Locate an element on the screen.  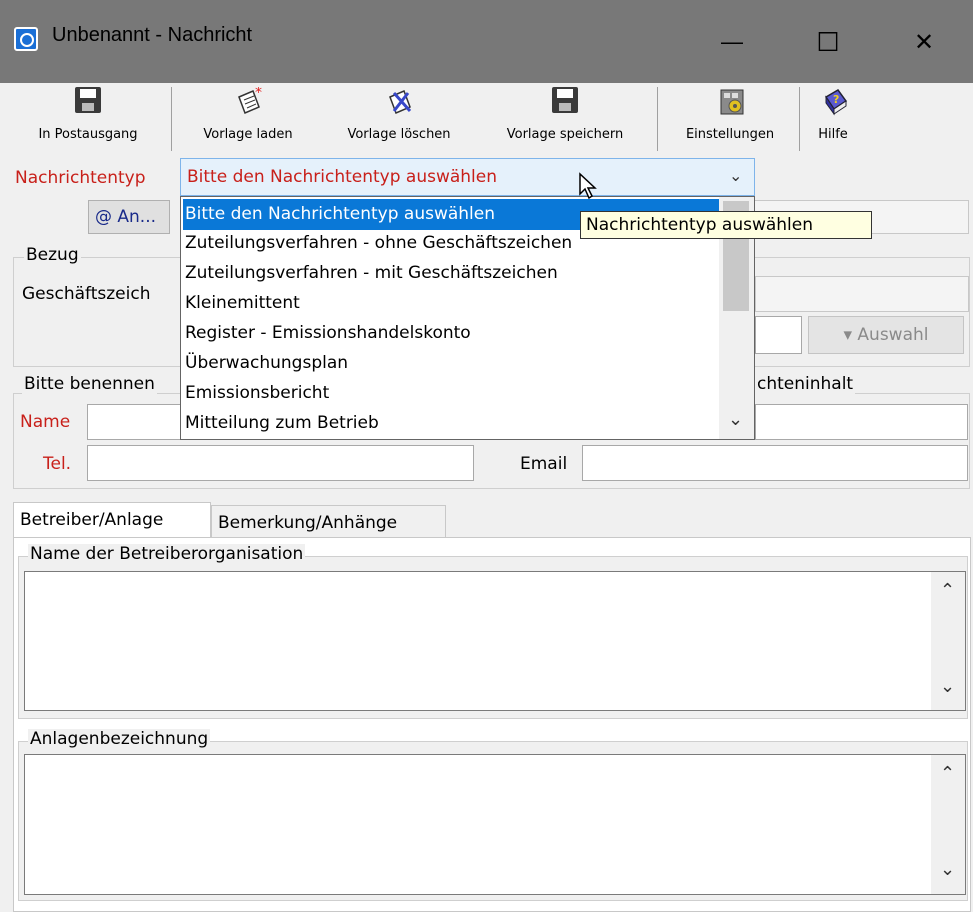
name-label: Name is located at coordinates (45, 422).